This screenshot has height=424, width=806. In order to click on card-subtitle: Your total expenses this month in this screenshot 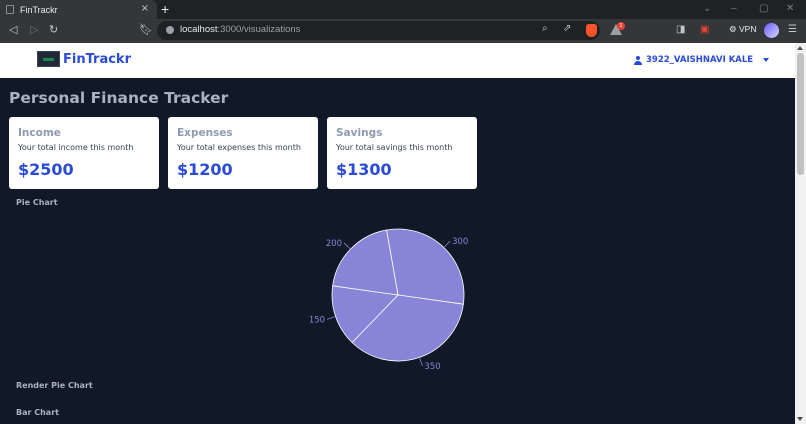, I will do `click(239, 147)`.